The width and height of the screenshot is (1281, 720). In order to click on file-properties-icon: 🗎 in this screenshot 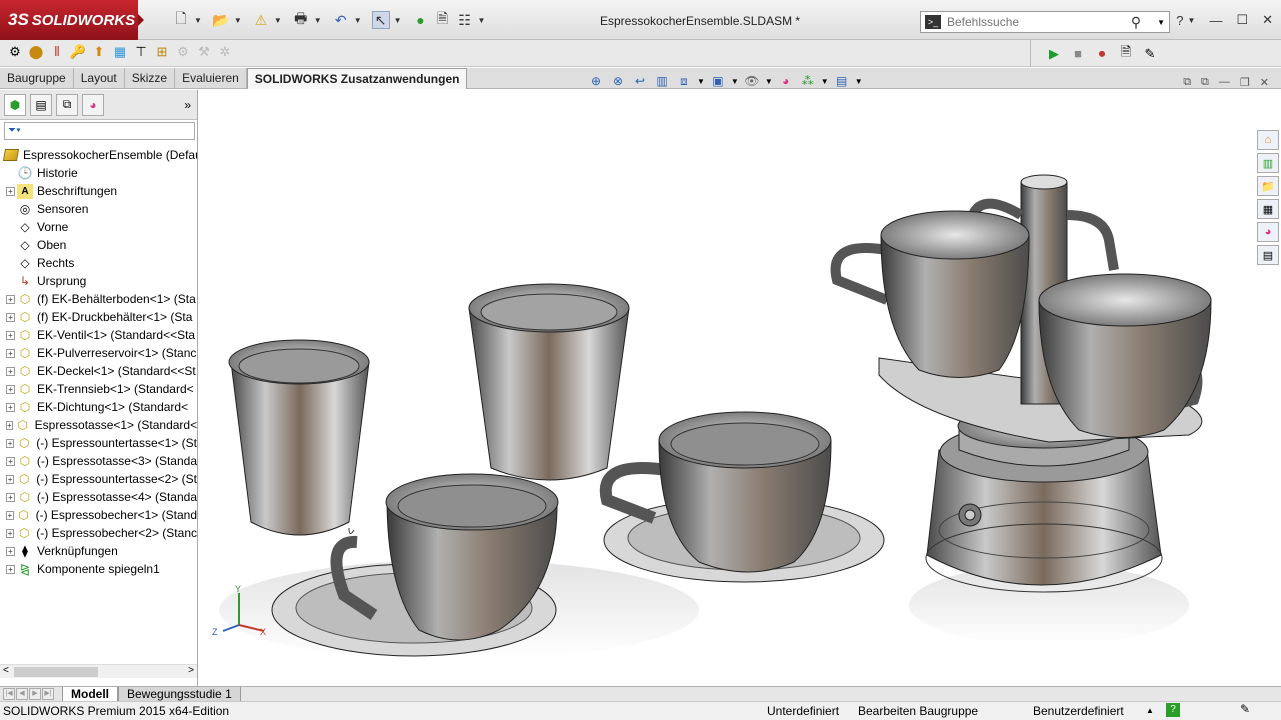, I will do `click(443, 19)`.